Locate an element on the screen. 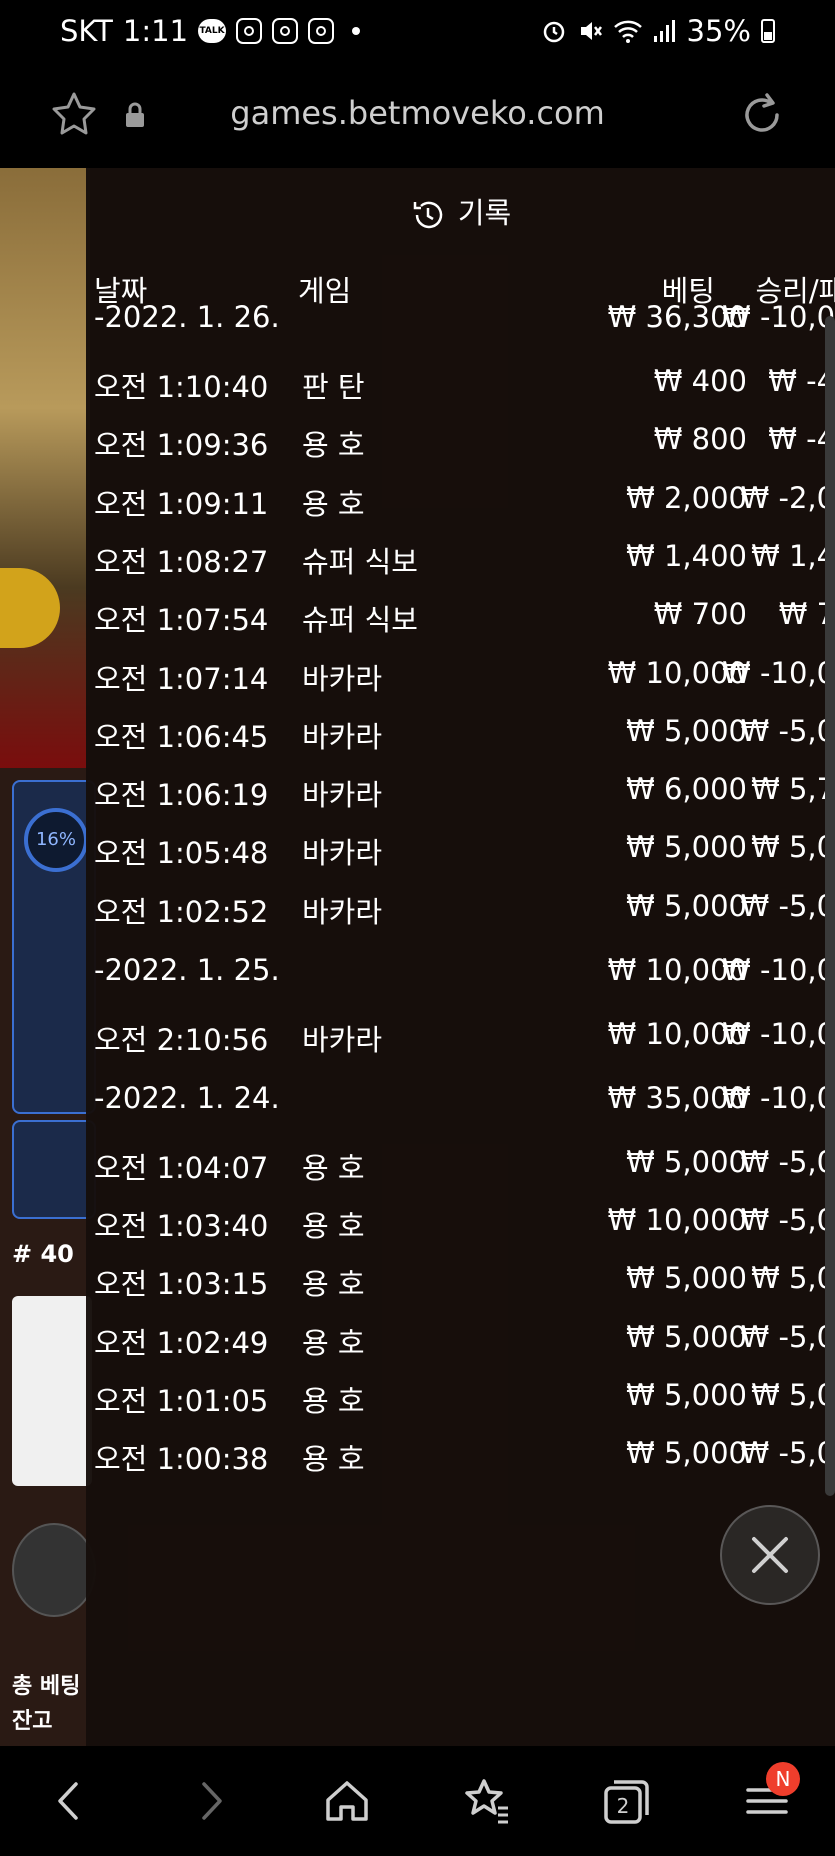  game-card-secondary is located at coordinates (54, 1169).